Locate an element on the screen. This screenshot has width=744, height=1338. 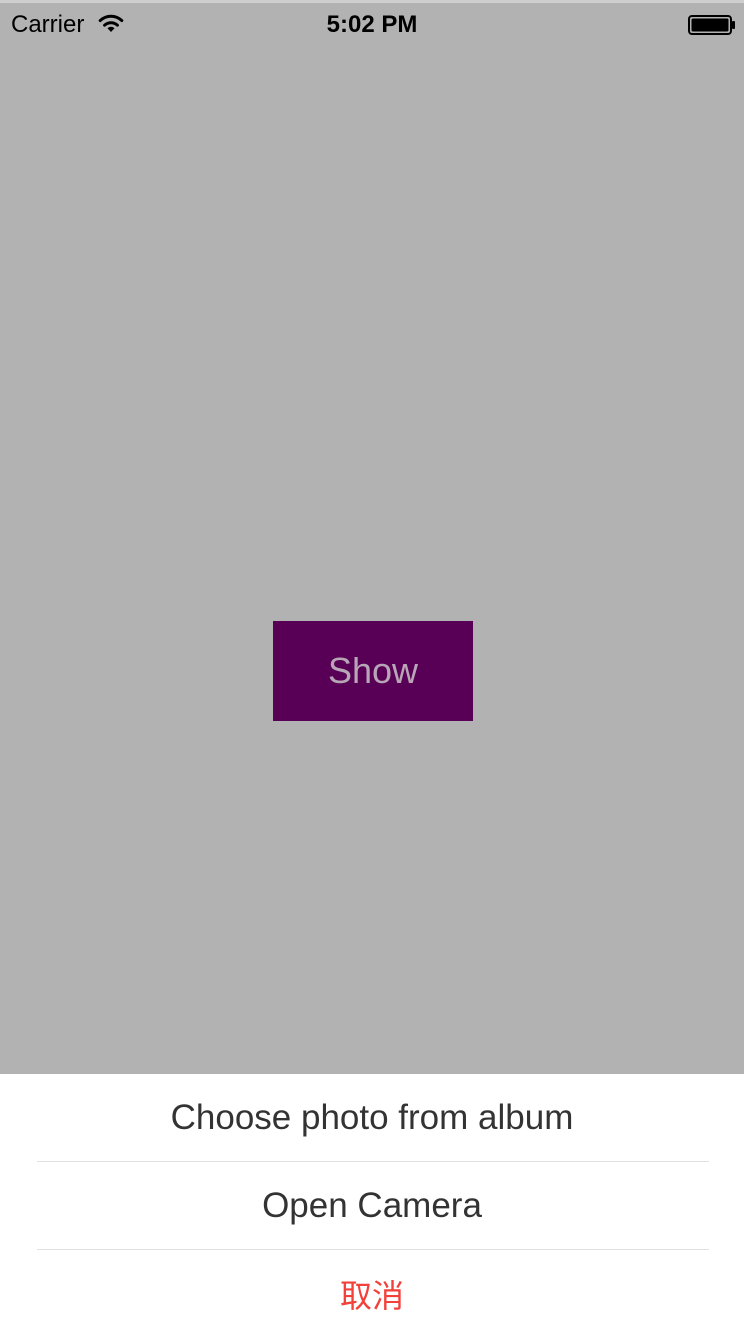
status-time: 5:02 PM is located at coordinates (372, 24).